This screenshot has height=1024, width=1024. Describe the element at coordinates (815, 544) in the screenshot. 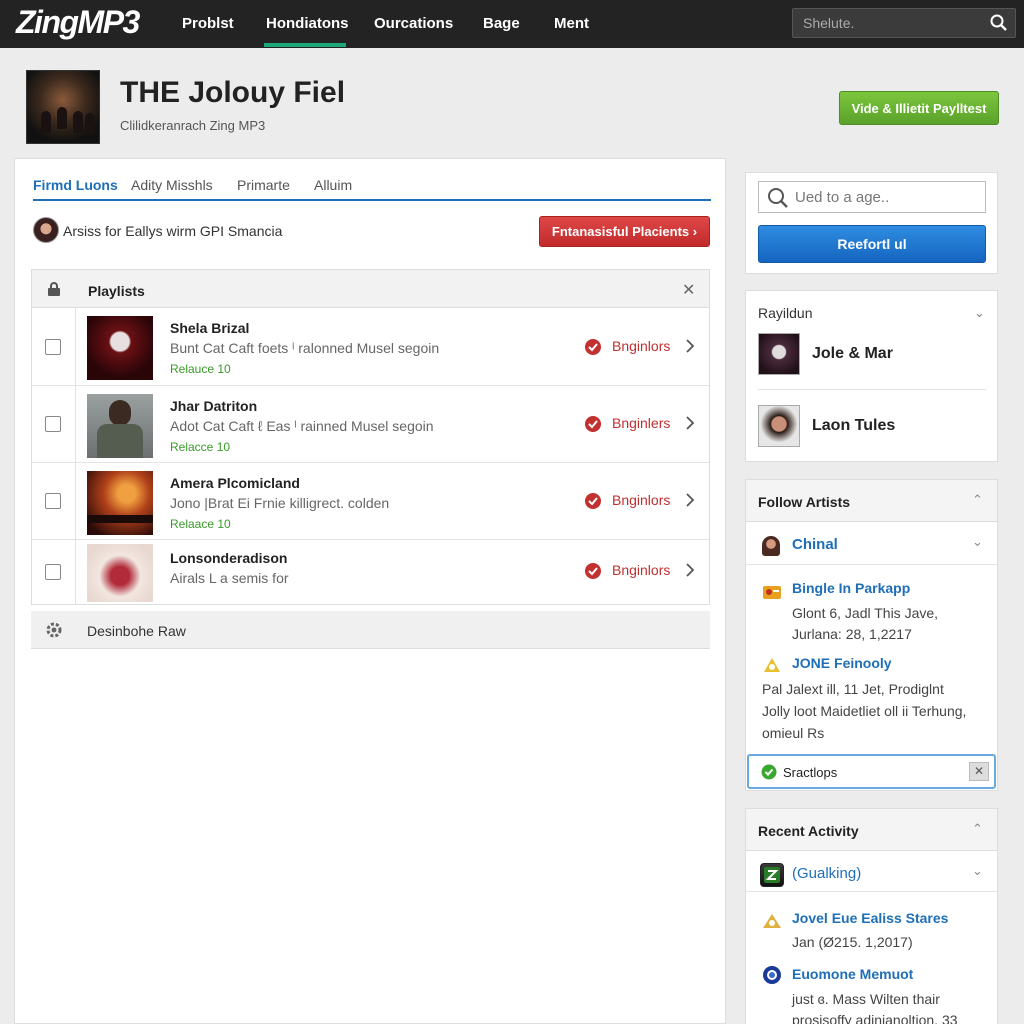

I see `follow-lead-label: Chinal` at that location.